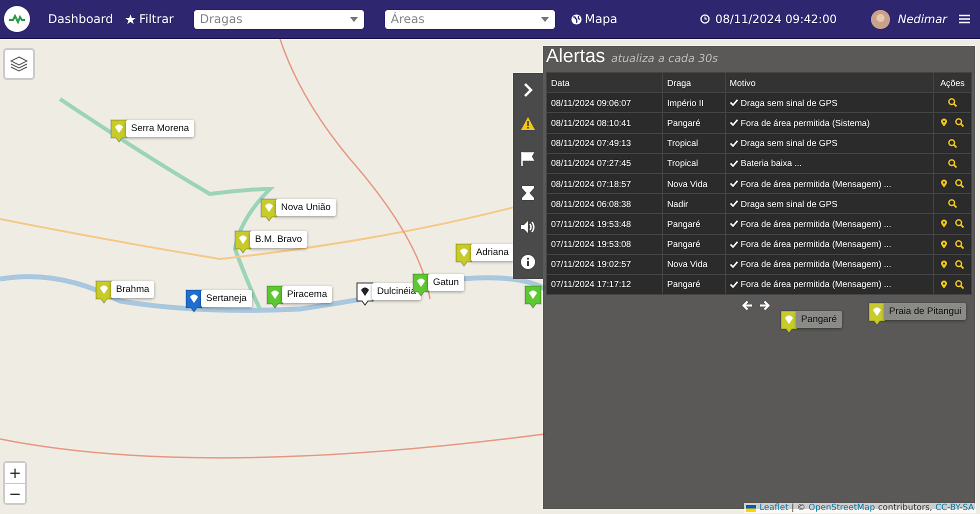 The width and height of the screenshot is (980, 514). Describe the element at coordinates (132, 289) in the screenshot. I see `marker-label: Brahma` at that location.